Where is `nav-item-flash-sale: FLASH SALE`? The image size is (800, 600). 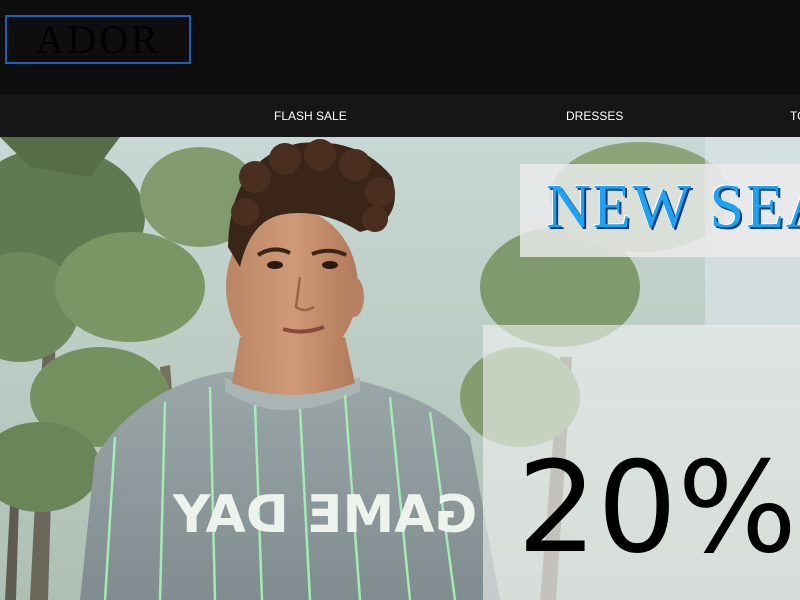 nav-item-flash-sale: FLASH SALE is located at coordinates (310, 116).